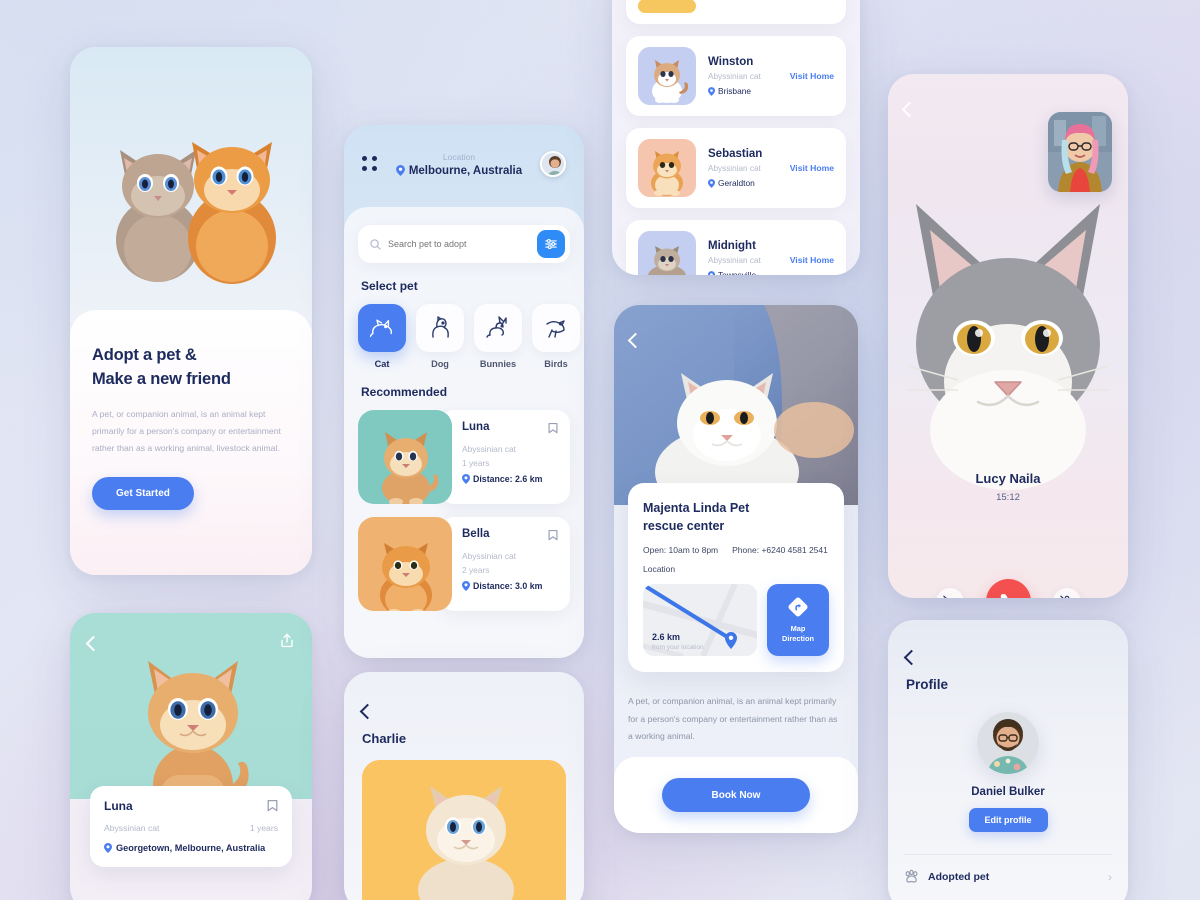 The image size is (1200, 900). I want to click on pet-distance-text: Distance: 2.6 km, so click(508, 479).